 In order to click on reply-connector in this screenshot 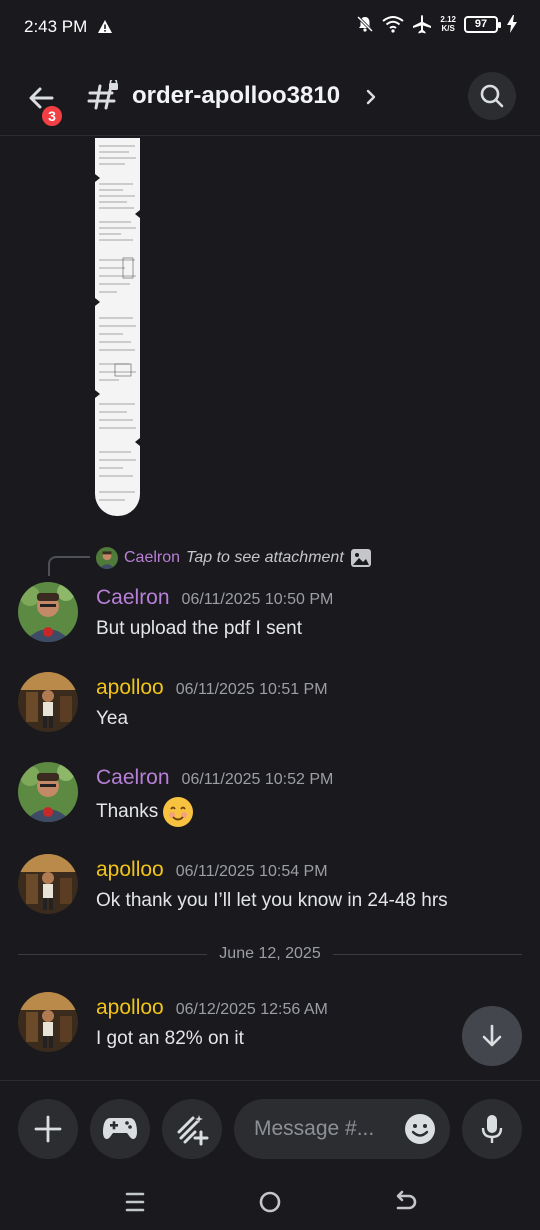, I will do `click(69, 566)`.